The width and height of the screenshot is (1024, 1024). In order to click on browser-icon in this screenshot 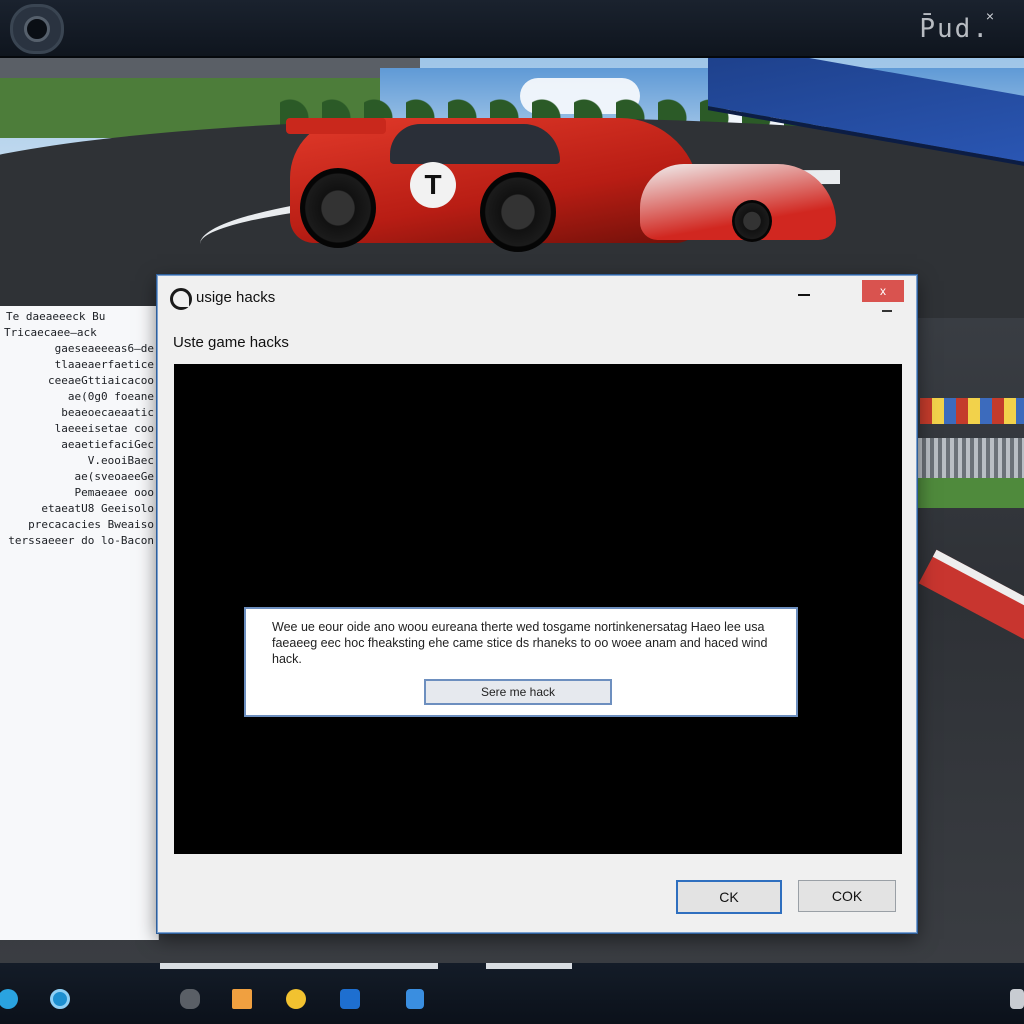, I will do `click(60, 999)`.